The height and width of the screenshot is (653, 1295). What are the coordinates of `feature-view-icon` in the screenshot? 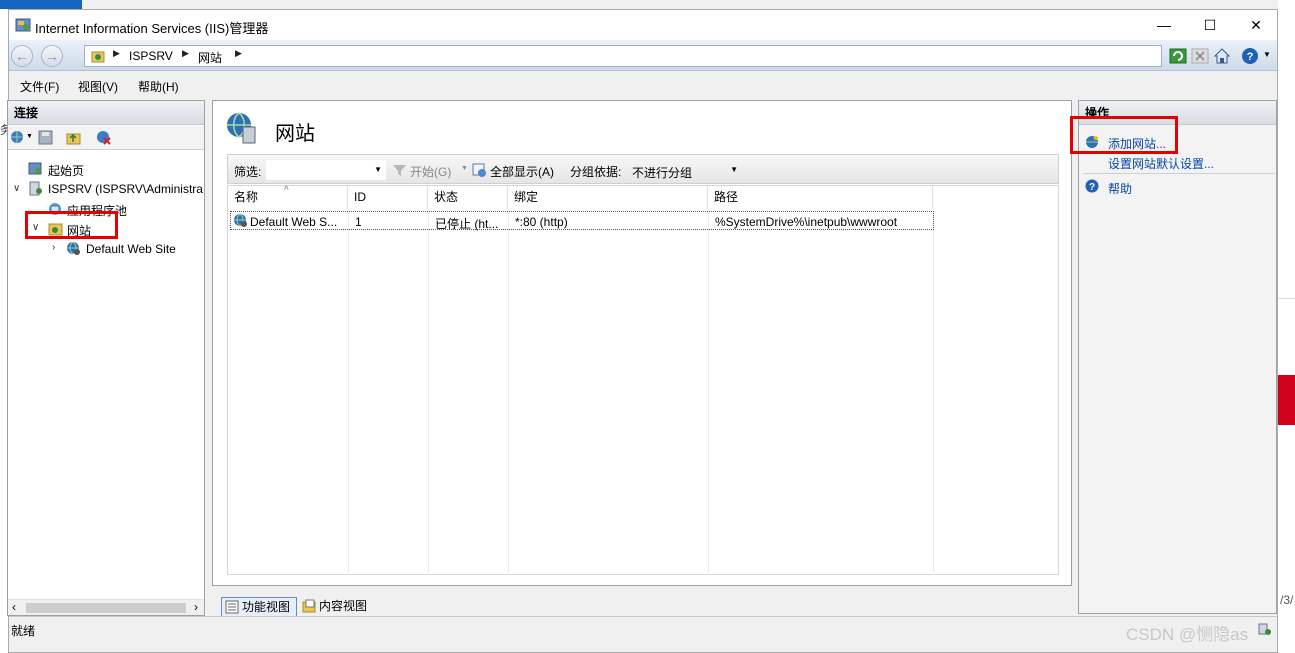 It's located at (232, 607).